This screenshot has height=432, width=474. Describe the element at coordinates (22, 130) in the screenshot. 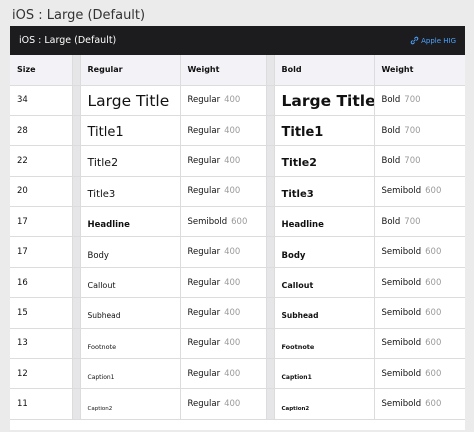

I see `size-cell-text: 28` at that location.